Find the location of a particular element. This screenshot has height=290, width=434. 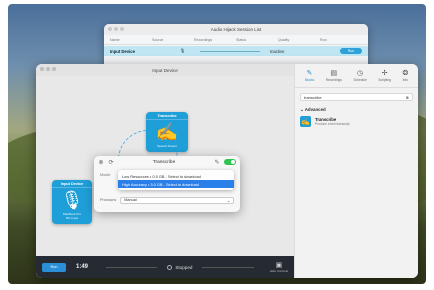

input-device-block: Input Device 🎙 MacBook Pro Mic Input is located at coordinates (72, 202).